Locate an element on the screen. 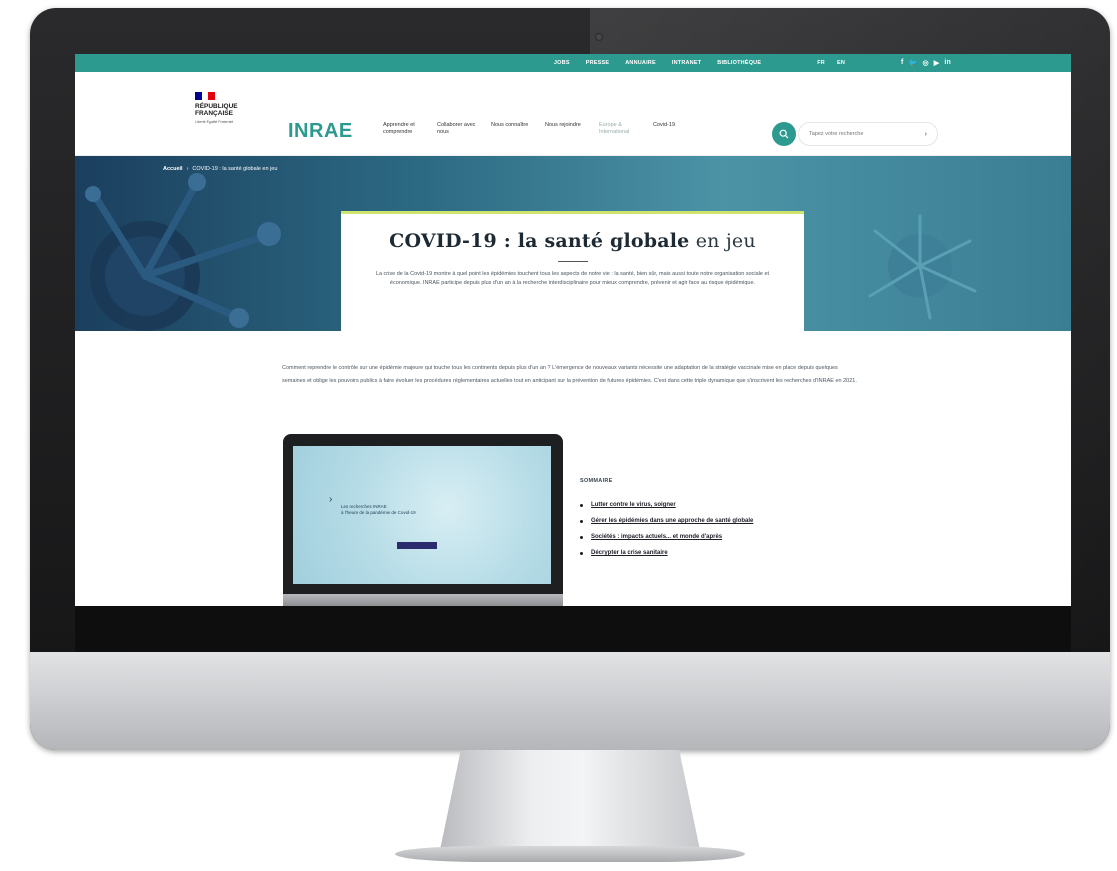  topbar-link-presse: PRESSE is located at coordinates (598, 63).